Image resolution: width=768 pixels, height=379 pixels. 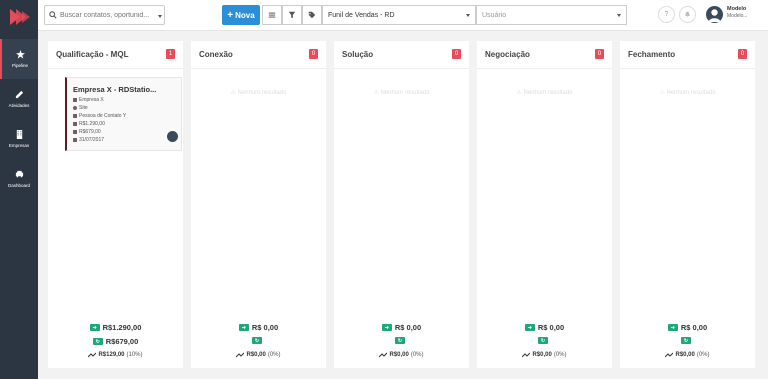 I want to click on deal-value-one-time: R$1.290,00, so click(x=89, y=124).